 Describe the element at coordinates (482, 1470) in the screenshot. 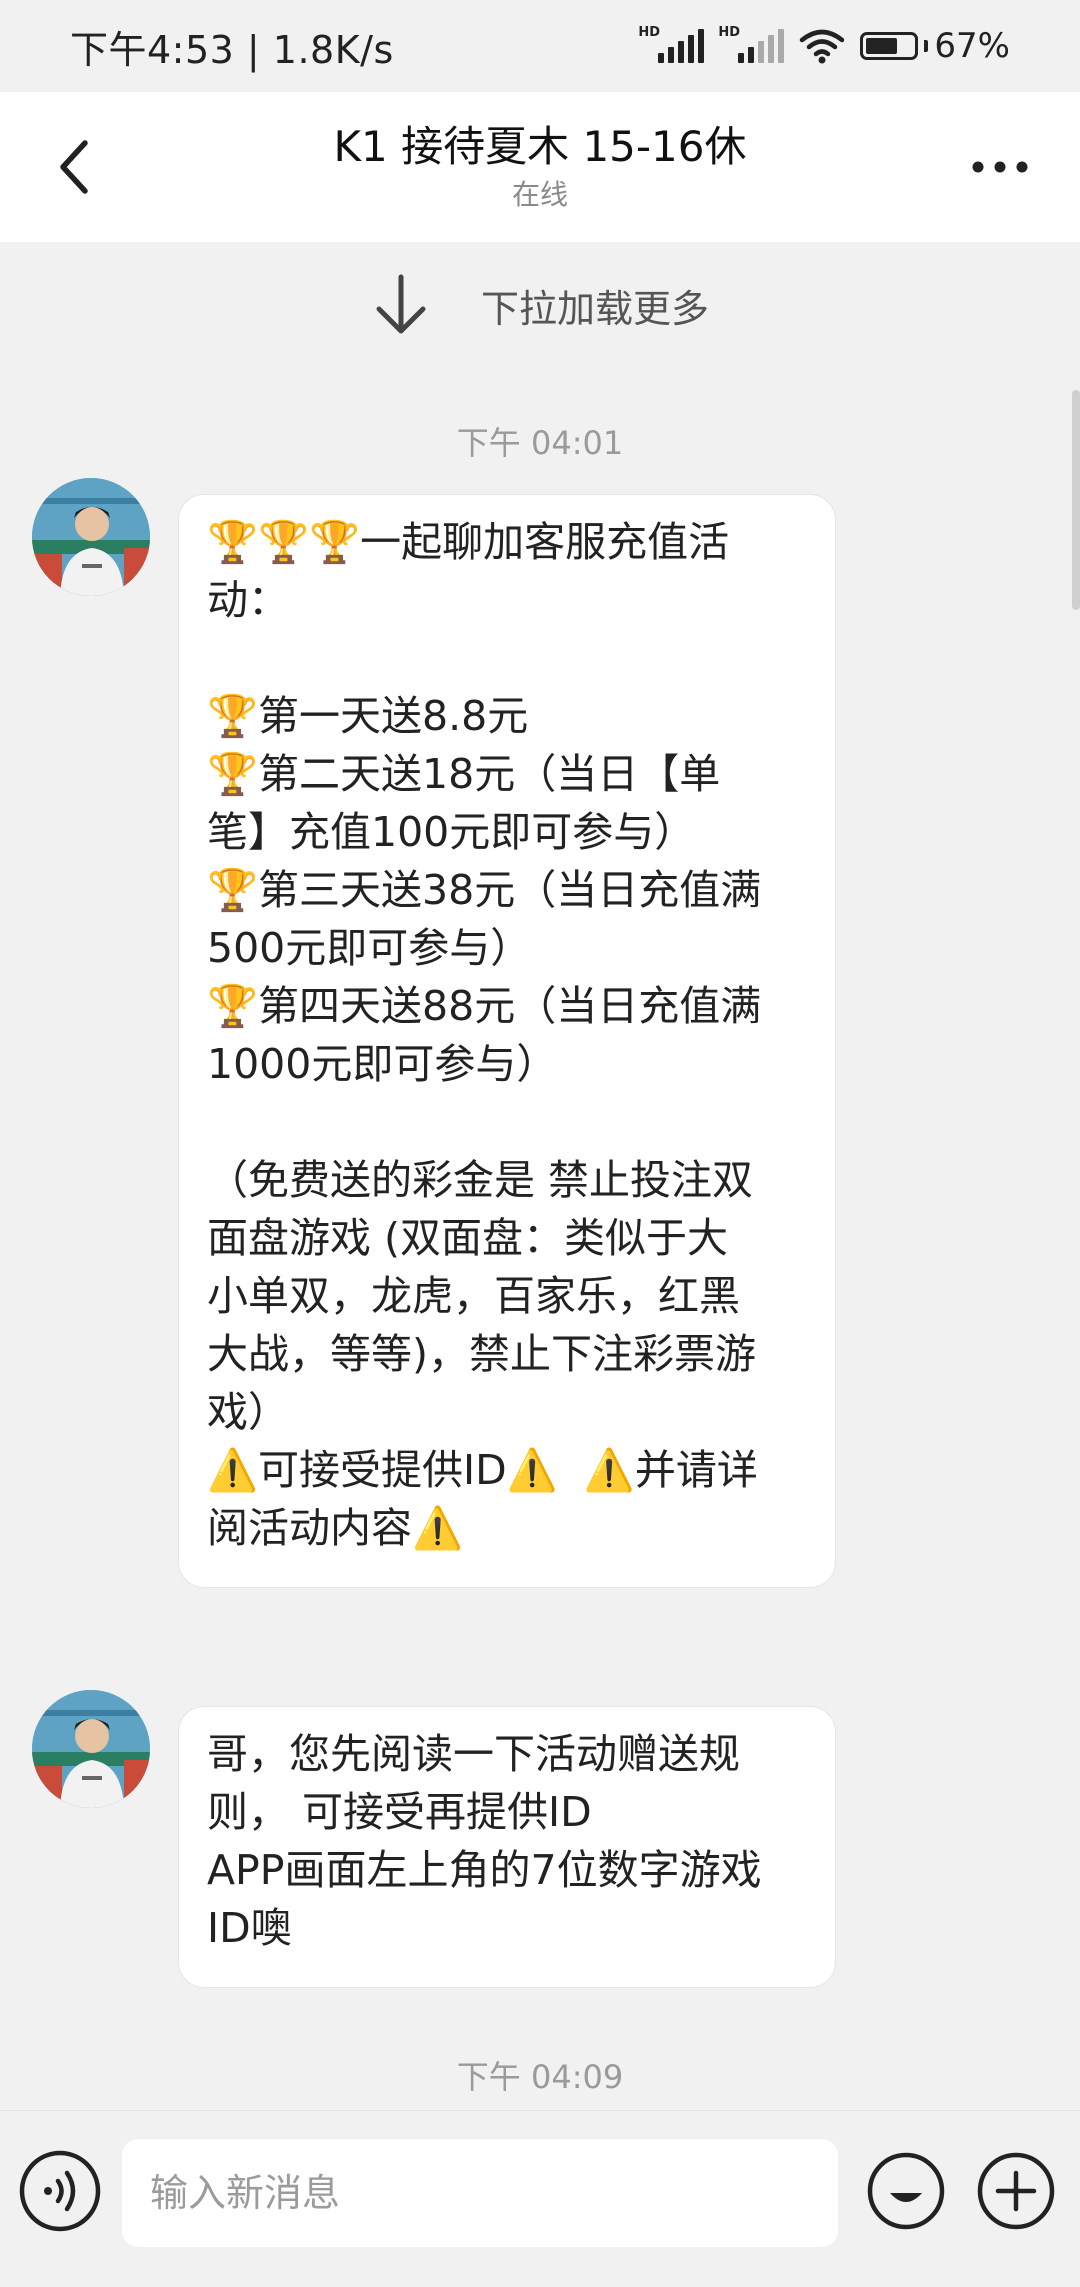

I see `message-line: ⚠️可接受提供ID⚠️ ⚠️并请详` at that location.